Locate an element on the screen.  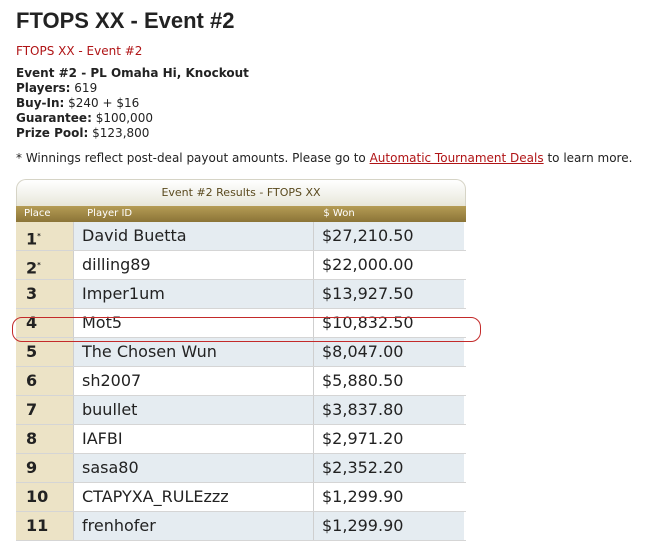
buyin-value: $240 + $16 is located at coordinates (104, 103).